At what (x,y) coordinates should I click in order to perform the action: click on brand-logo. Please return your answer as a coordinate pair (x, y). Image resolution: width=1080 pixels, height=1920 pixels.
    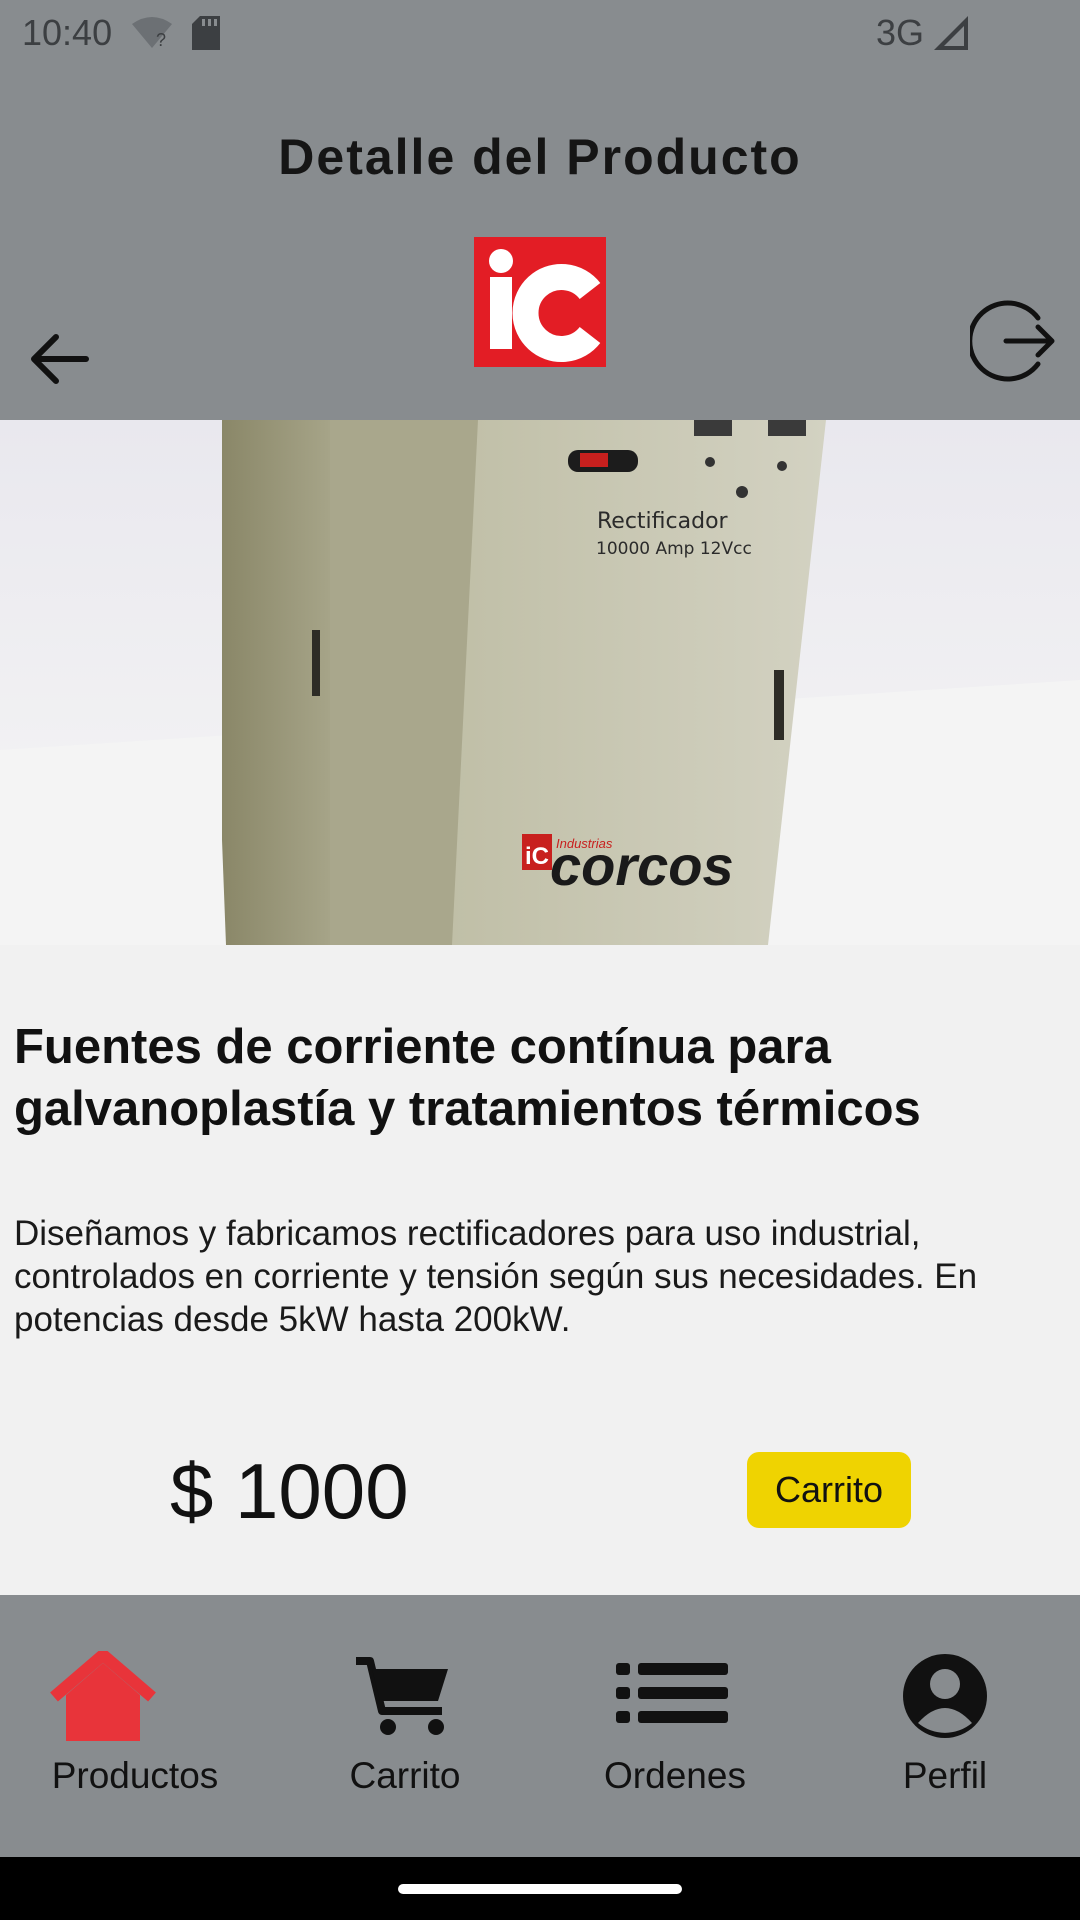
    Looking at the image, I should click on (540, 302).